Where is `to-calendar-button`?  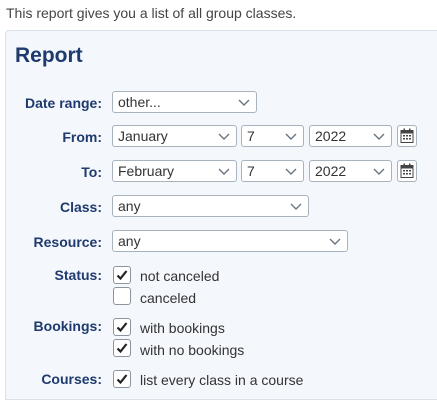
to-calendar-button is located at coordinates (407, 171).